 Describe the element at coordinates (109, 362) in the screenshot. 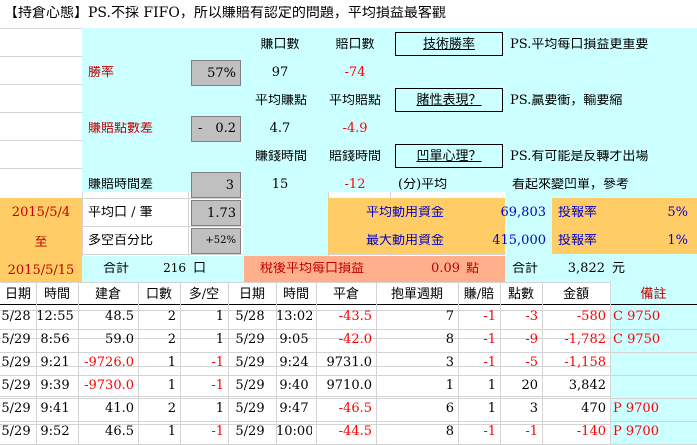

I see `cell-open-price: -9726.0` at that location.